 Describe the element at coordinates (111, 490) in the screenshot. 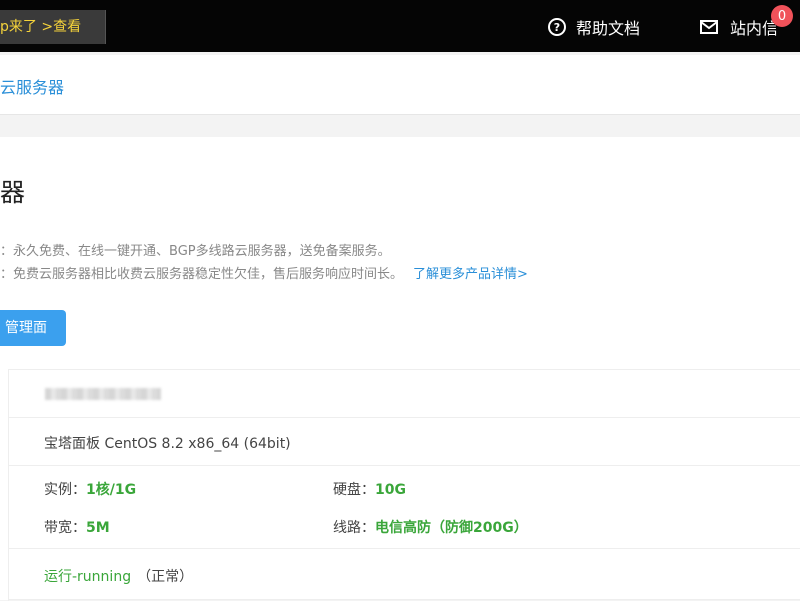

I see `instance-value: 1核/1G` at that location.